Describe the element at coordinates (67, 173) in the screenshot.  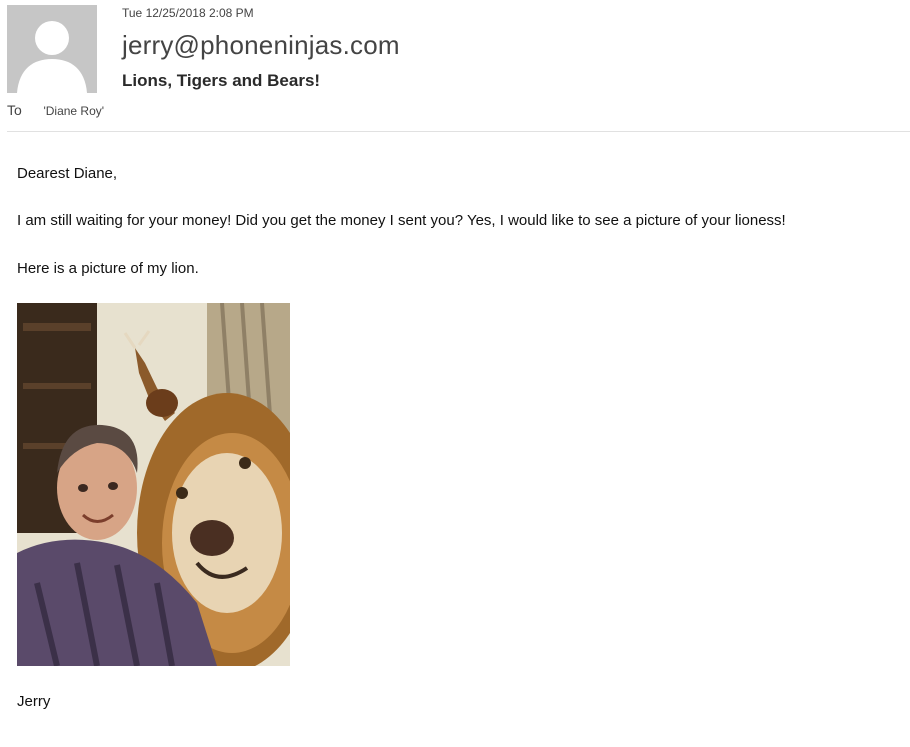
I see `greeting-text: Dearest Diane,` at that location.